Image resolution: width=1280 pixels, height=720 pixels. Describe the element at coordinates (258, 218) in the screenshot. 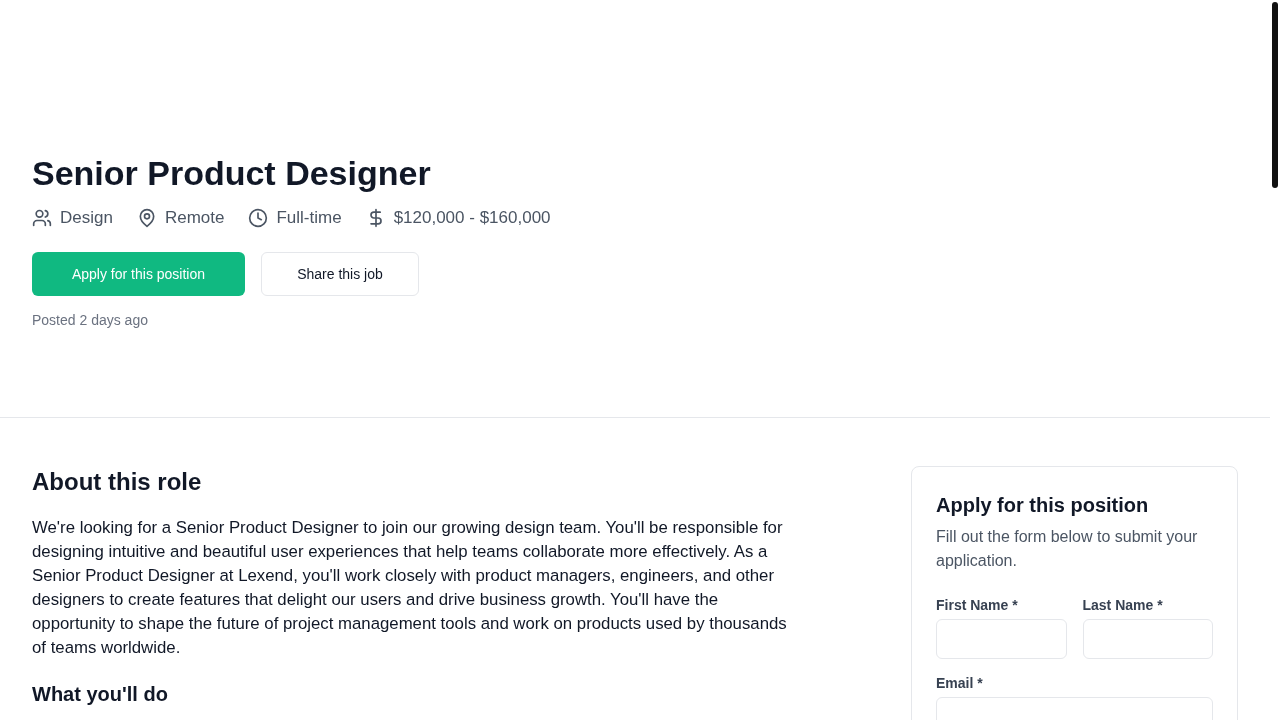

I see `clock-icon` at that location.